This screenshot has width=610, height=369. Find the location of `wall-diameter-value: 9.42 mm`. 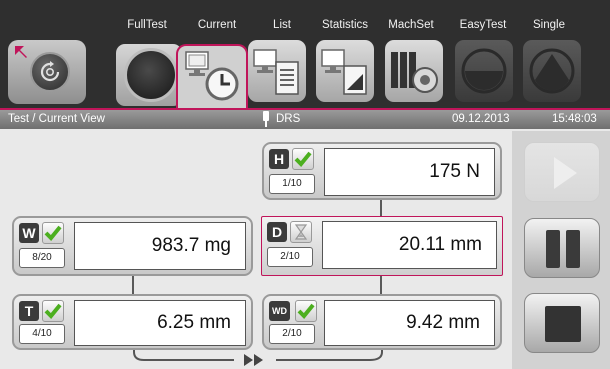

wall-diameter-value: 9.42 mm is located at coordinates (409, 323).